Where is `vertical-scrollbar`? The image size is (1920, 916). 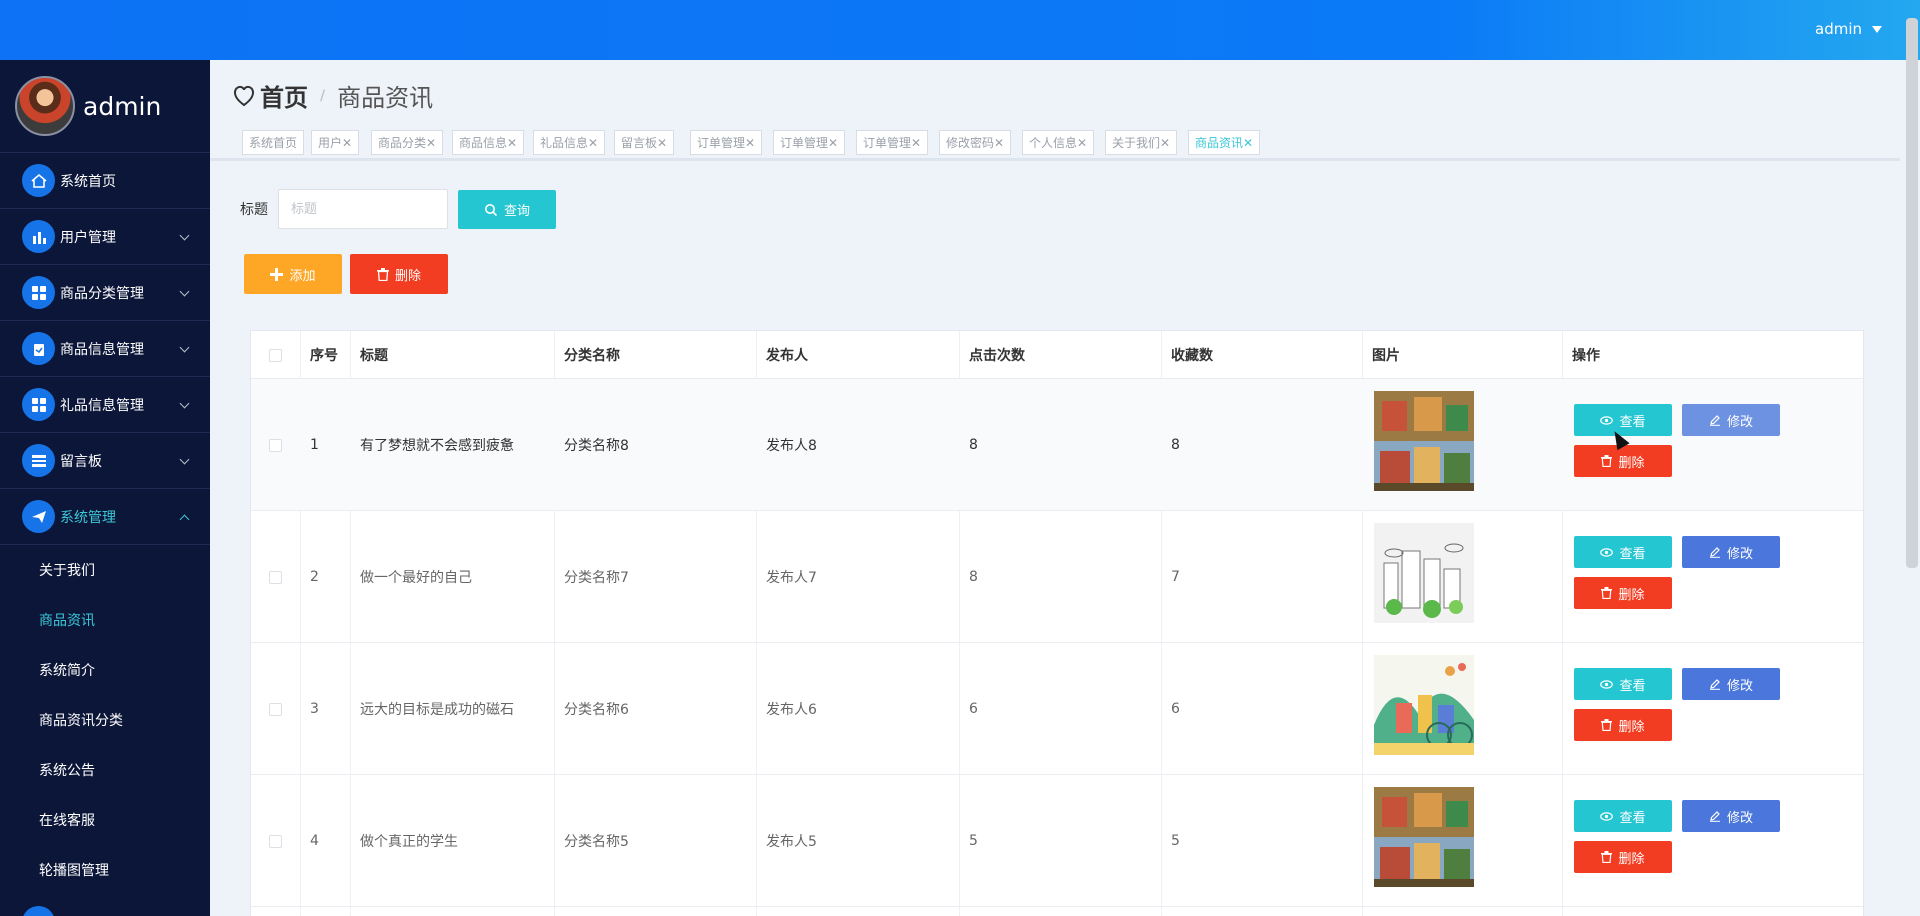 vertical-scrollbar is located at coordinates (1912, 293).